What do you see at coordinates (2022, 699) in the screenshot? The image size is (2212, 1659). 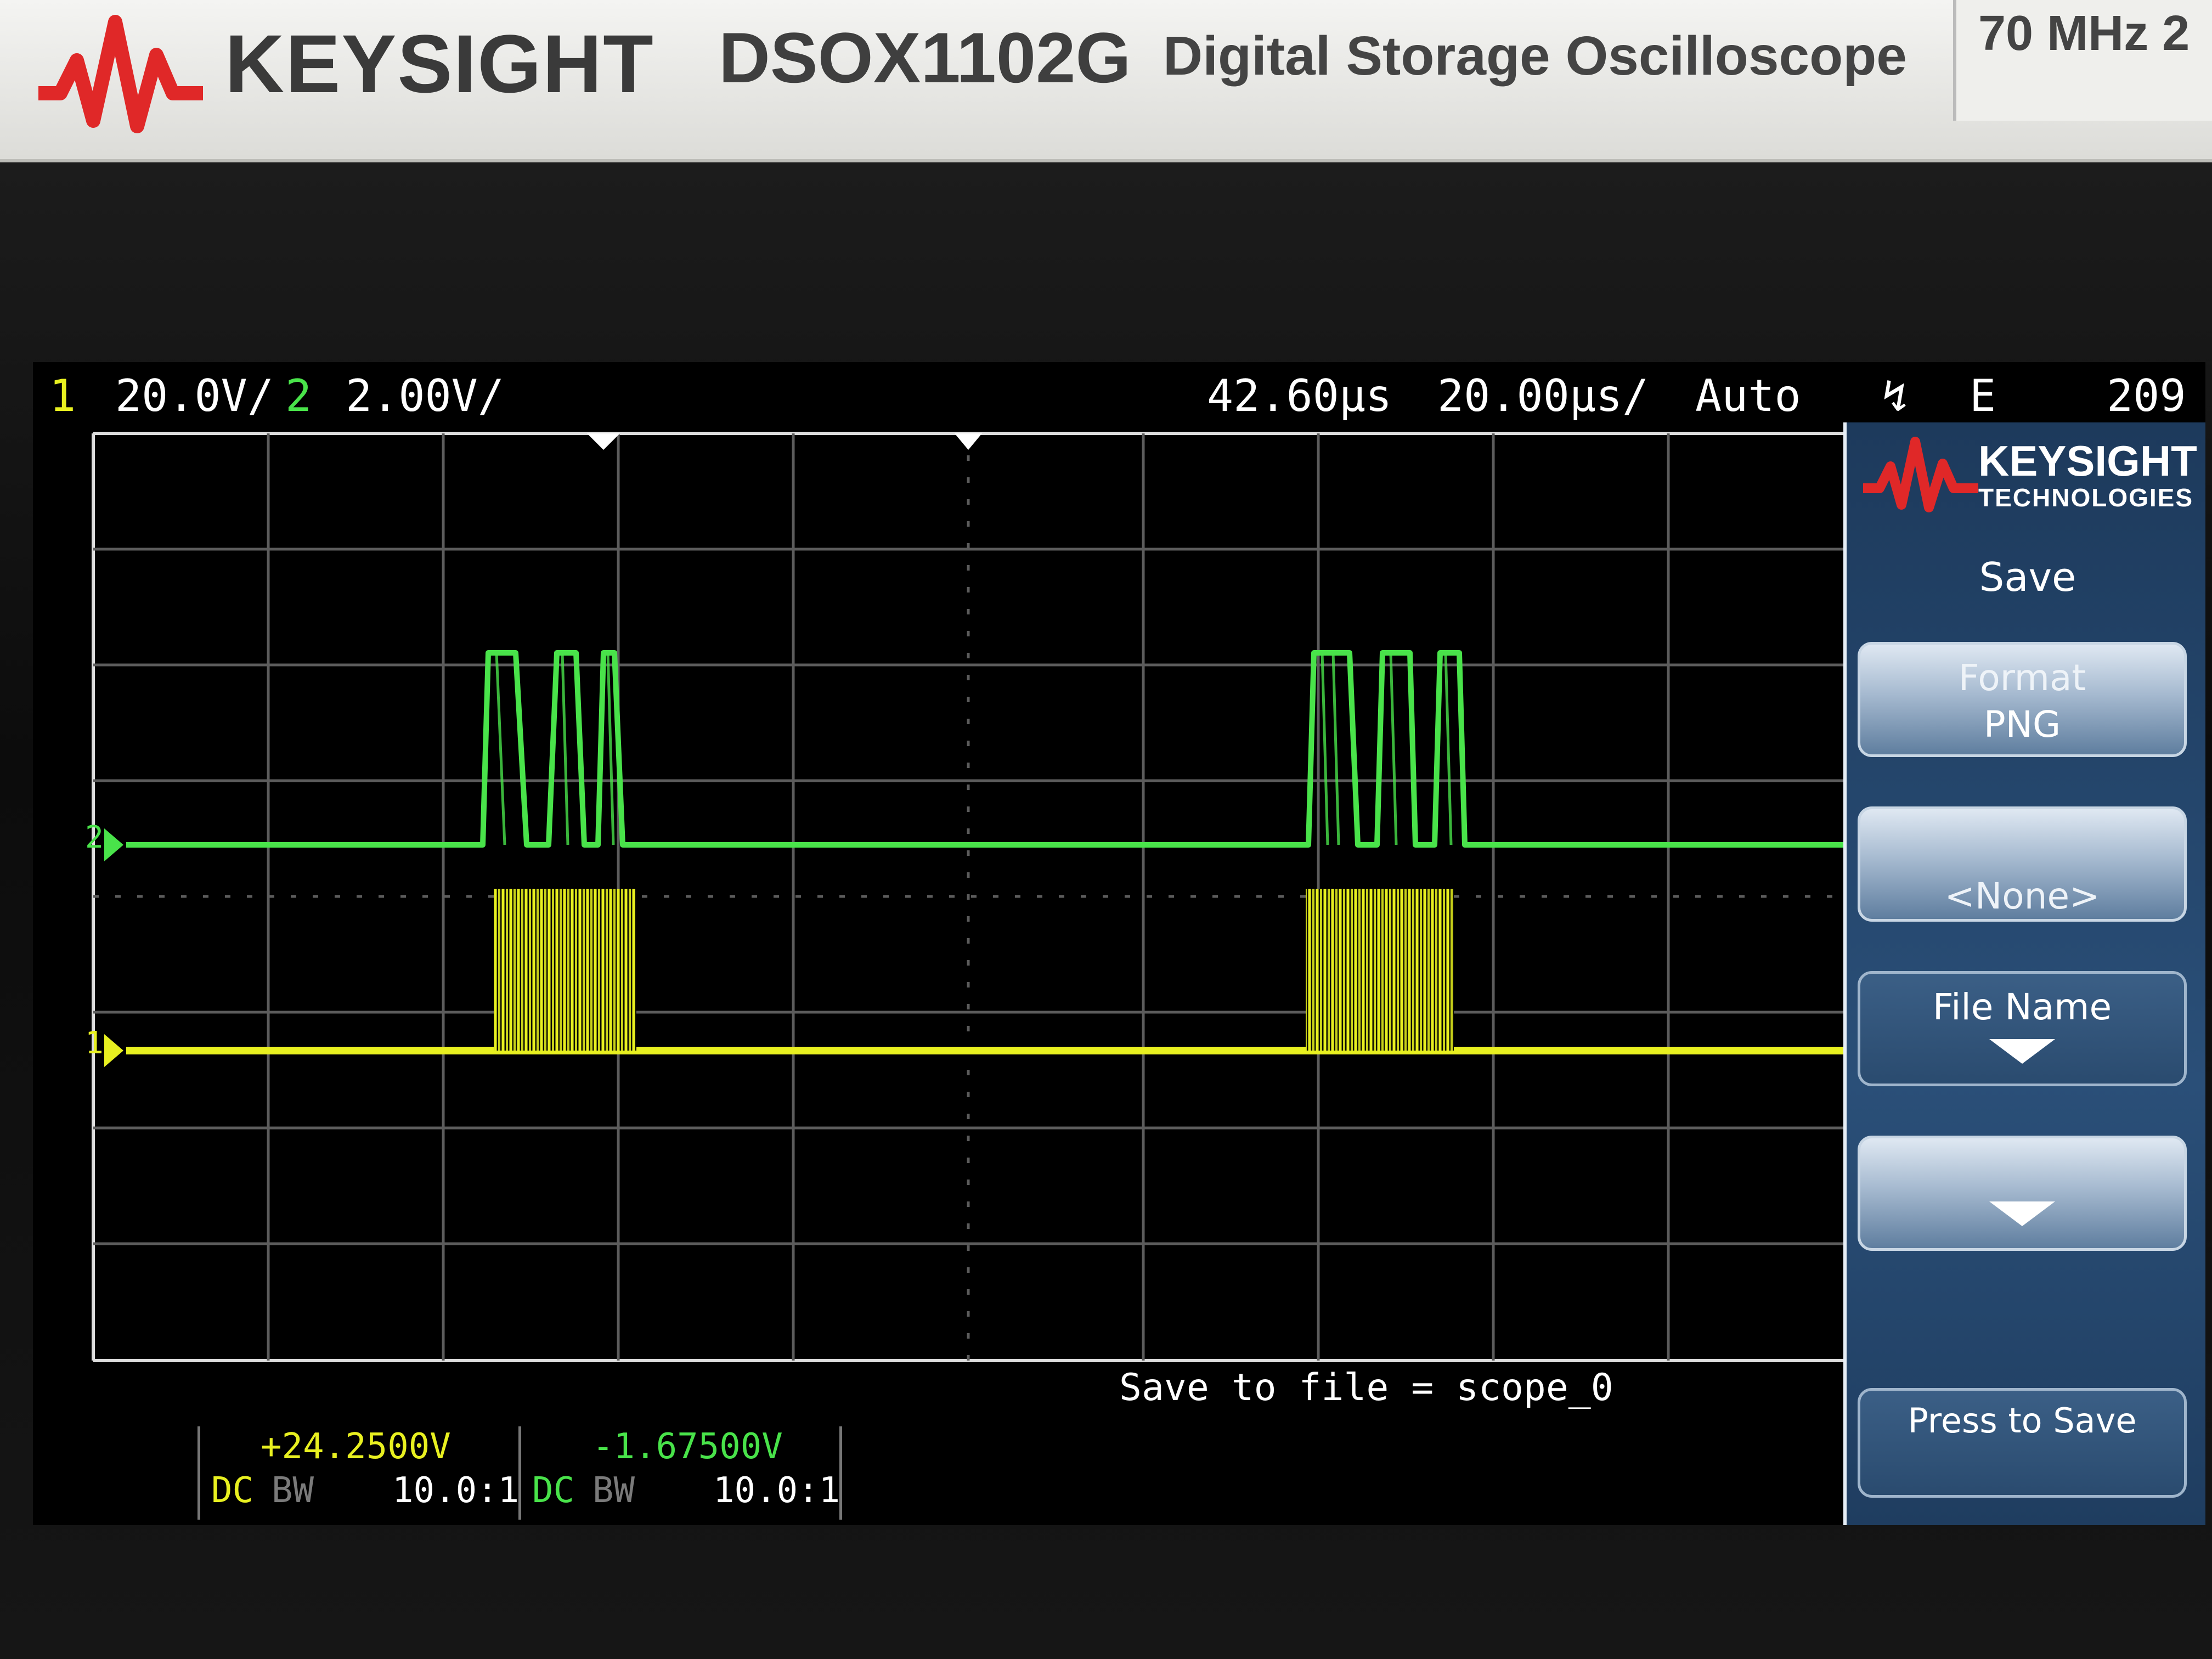 I see `format-softkey: Format PNG` at bounding box center [2022, 699].